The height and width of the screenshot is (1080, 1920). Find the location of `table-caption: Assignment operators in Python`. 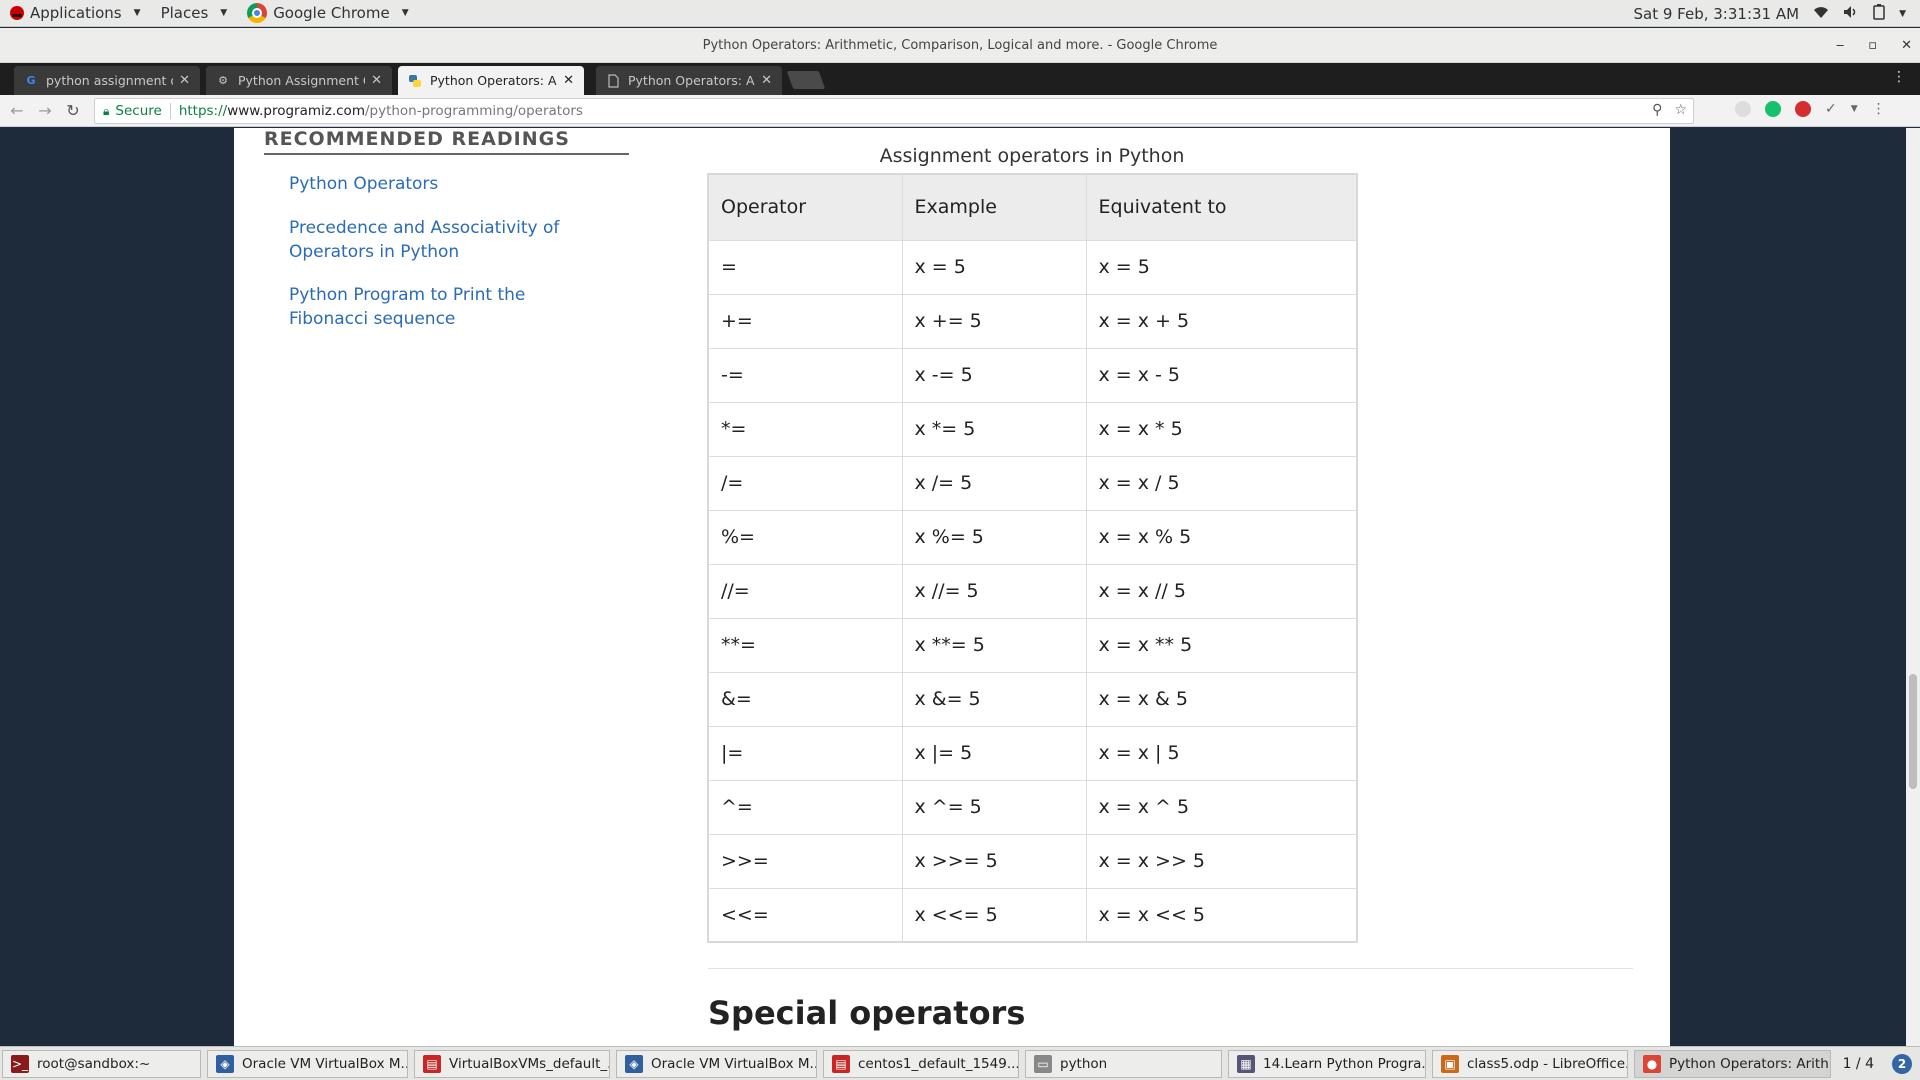

table-caption: Assignment operators in Python is located at coordinates (1032, 156).